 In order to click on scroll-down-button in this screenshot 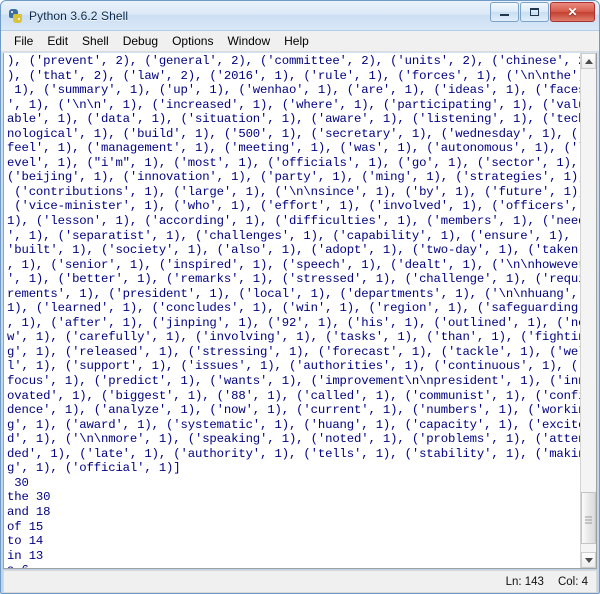, I will do `click(588, 560)`.